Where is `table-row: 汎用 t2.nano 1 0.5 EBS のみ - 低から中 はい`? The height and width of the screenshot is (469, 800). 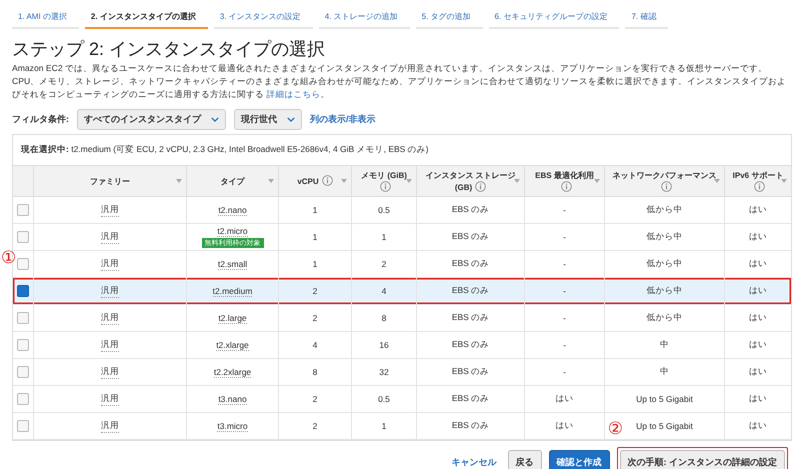 table-row: 汎用 t2.nano 1 0.5 EBS のみ - 低から中 はい is located at coordinates (402, 210).